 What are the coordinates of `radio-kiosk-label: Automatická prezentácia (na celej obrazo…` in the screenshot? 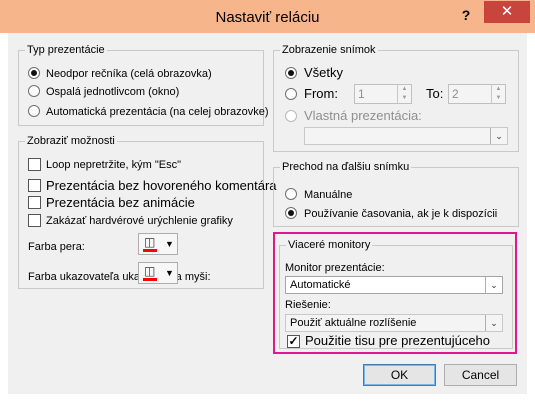 It's located at (157, 112).